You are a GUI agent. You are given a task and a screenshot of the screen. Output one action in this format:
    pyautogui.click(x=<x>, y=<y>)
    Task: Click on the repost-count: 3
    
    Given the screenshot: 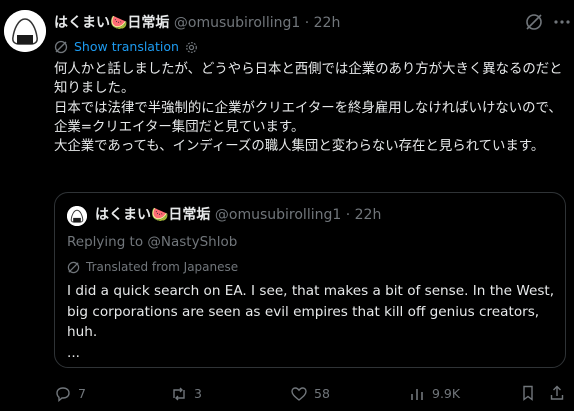 What is the action you would take?
    pyautogui.click(x=198, y=393)
    